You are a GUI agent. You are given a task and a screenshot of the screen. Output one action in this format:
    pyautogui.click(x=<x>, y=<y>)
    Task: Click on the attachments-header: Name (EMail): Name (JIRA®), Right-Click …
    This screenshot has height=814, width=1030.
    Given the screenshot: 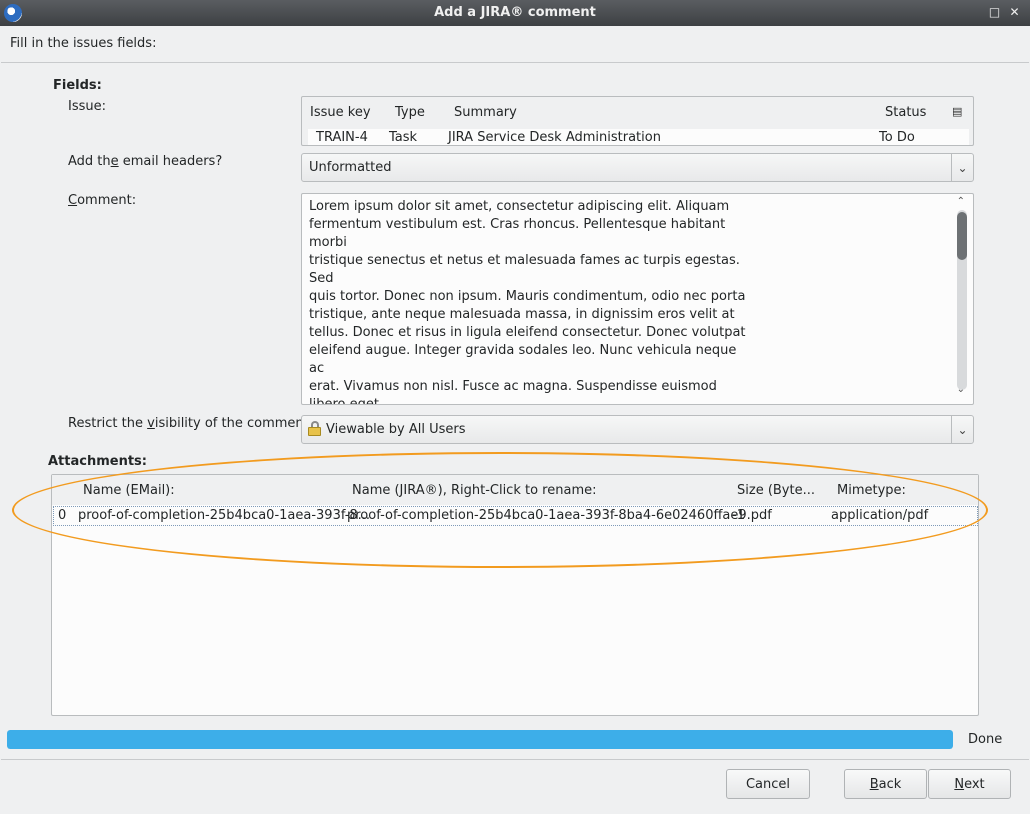 What is the action you would take?
    pyautogui.click(x=515, y=490)
    